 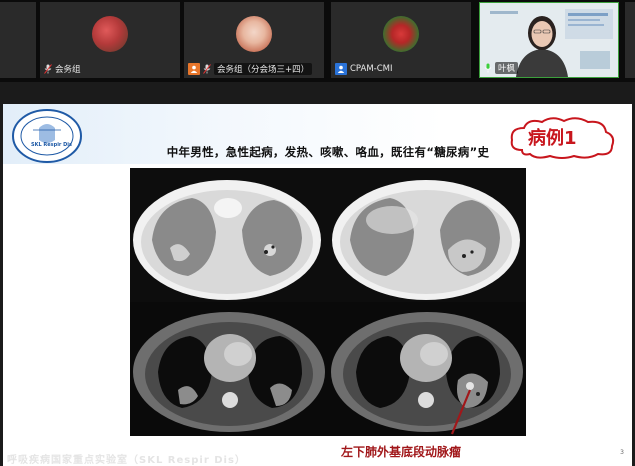 I want to click on slide-title: 中年男性，急性起病，发热、咳嗽、咯血，既往有“糖尿病”史, so click(x=328, y=152).